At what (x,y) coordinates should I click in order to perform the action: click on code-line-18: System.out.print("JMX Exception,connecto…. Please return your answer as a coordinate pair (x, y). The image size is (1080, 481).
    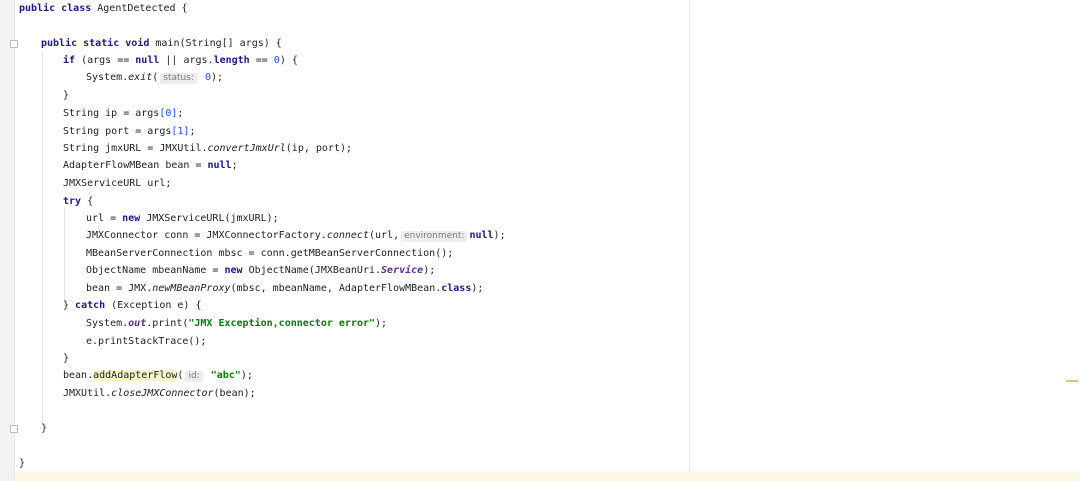
    Looking at the image, I should click on (237, 323).